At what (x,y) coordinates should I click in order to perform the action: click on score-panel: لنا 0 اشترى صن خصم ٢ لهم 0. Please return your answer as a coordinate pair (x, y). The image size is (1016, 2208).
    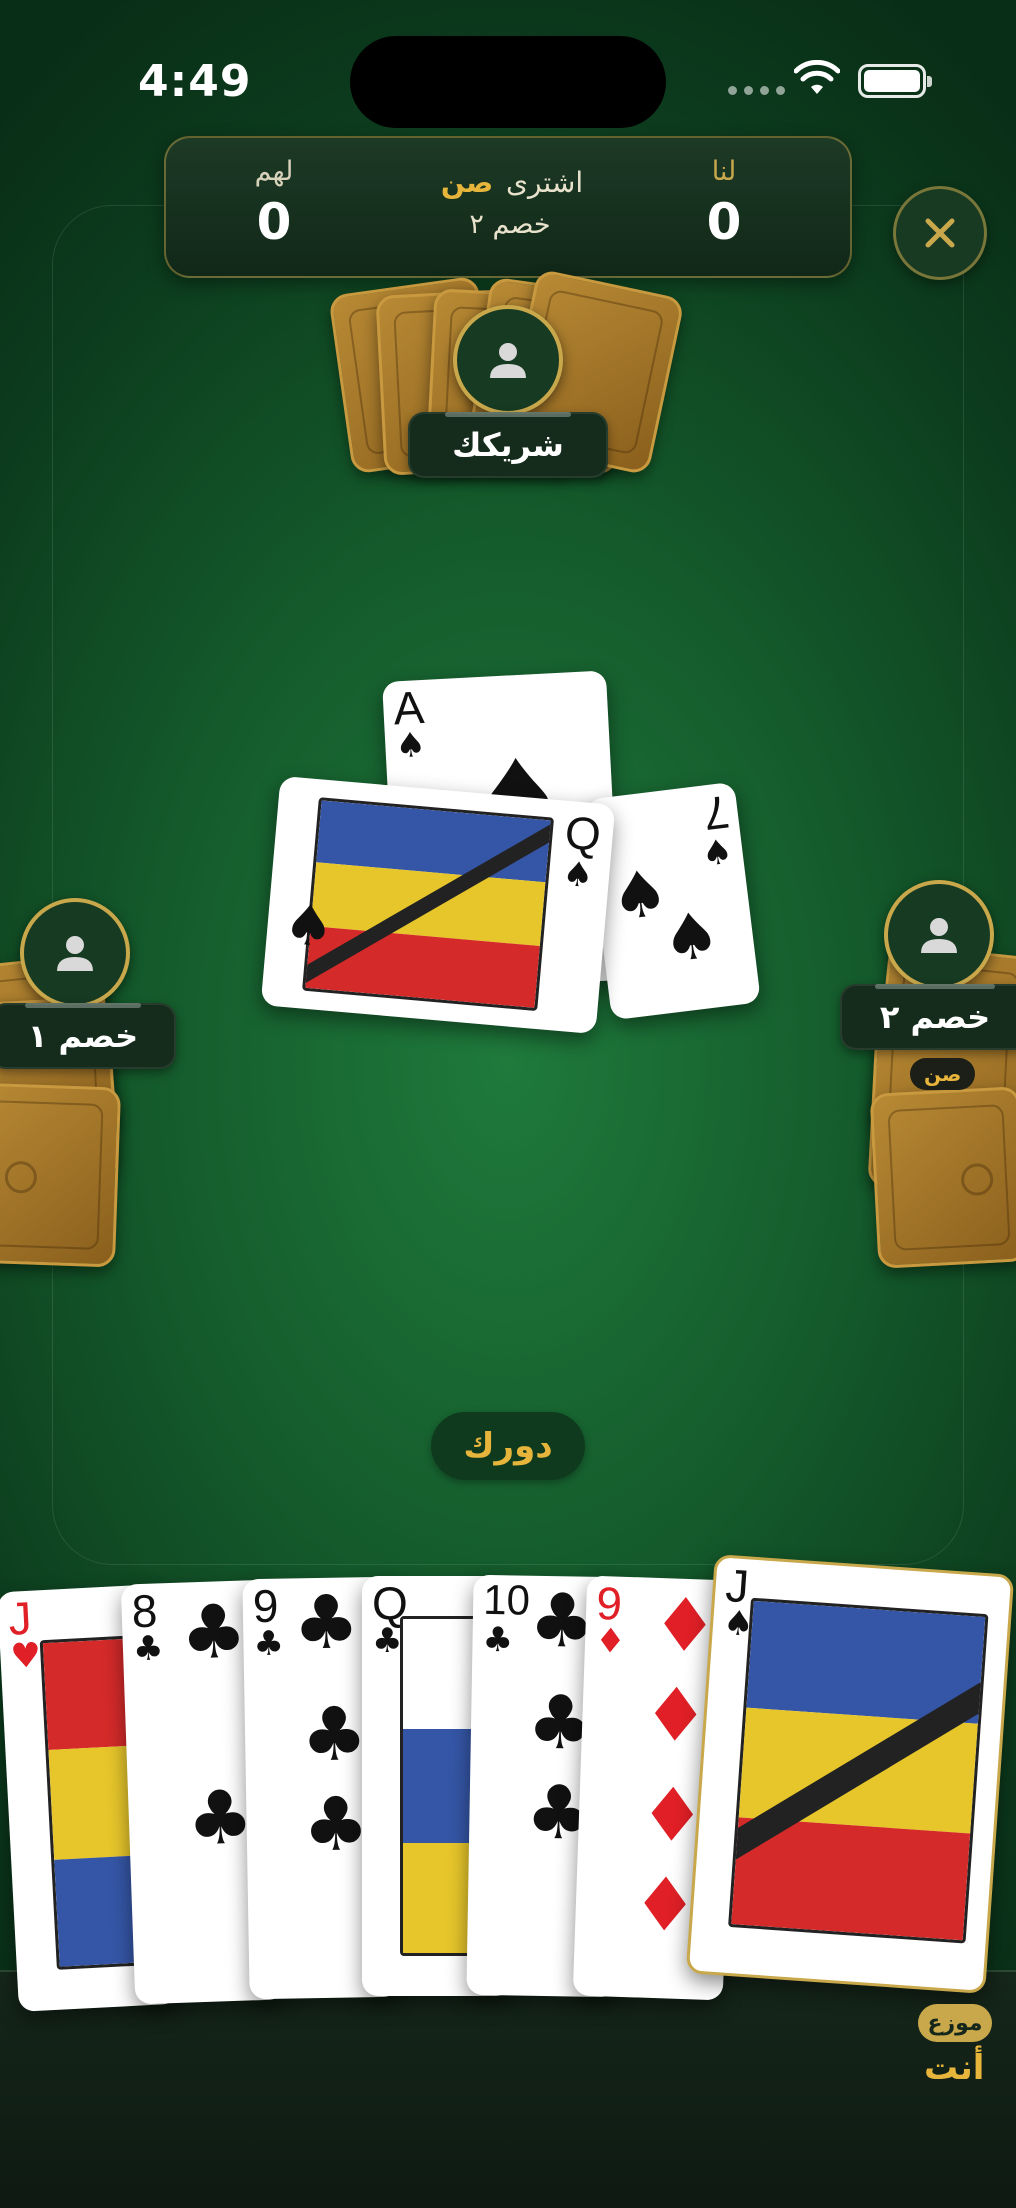
    Looking at the image, I should click on (508, 207).